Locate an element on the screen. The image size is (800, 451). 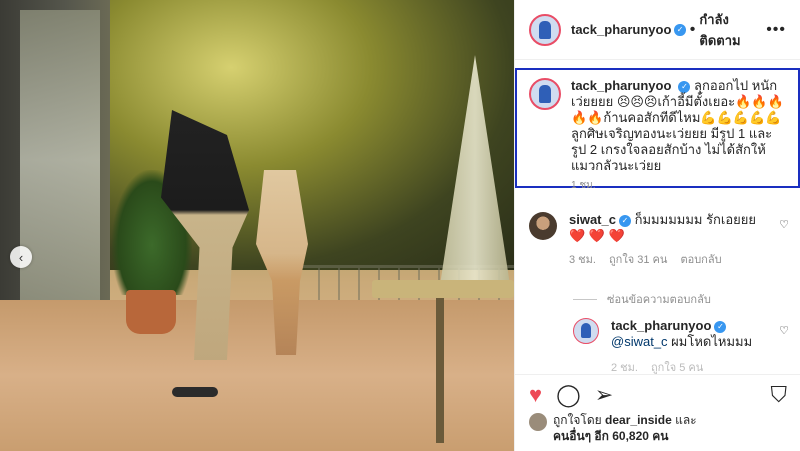
liked-by-suffix: และ is located at coordinates (686, 420).